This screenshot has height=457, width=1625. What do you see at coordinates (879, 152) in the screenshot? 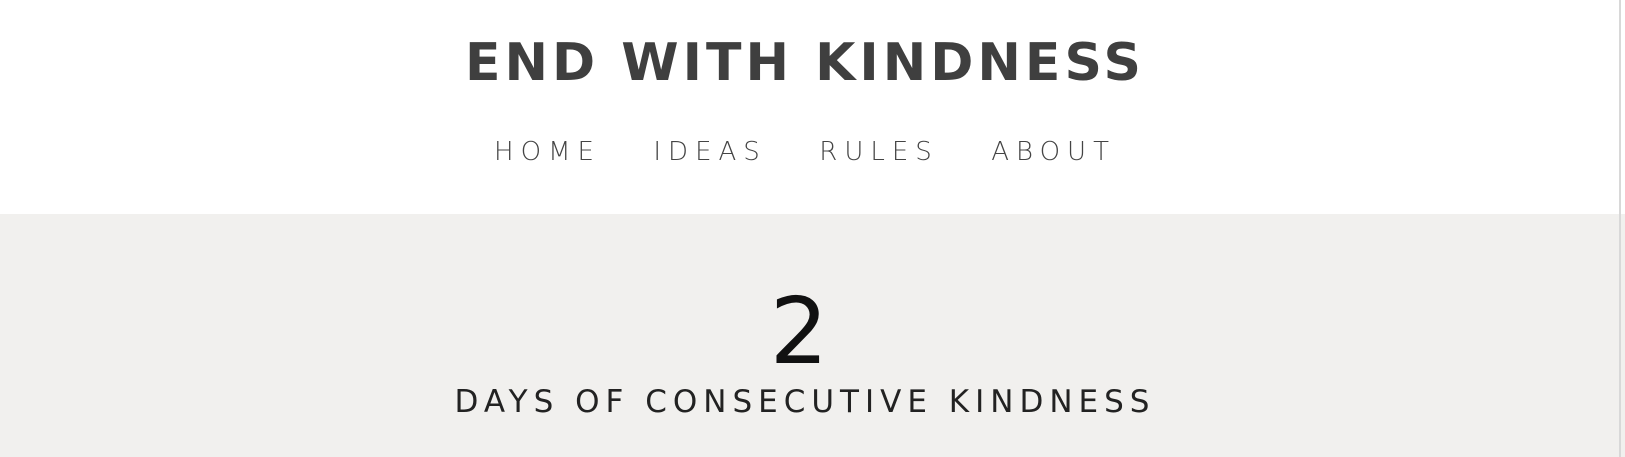
I see `nav-item-rules: RULES` at bounding box center [879, 152].